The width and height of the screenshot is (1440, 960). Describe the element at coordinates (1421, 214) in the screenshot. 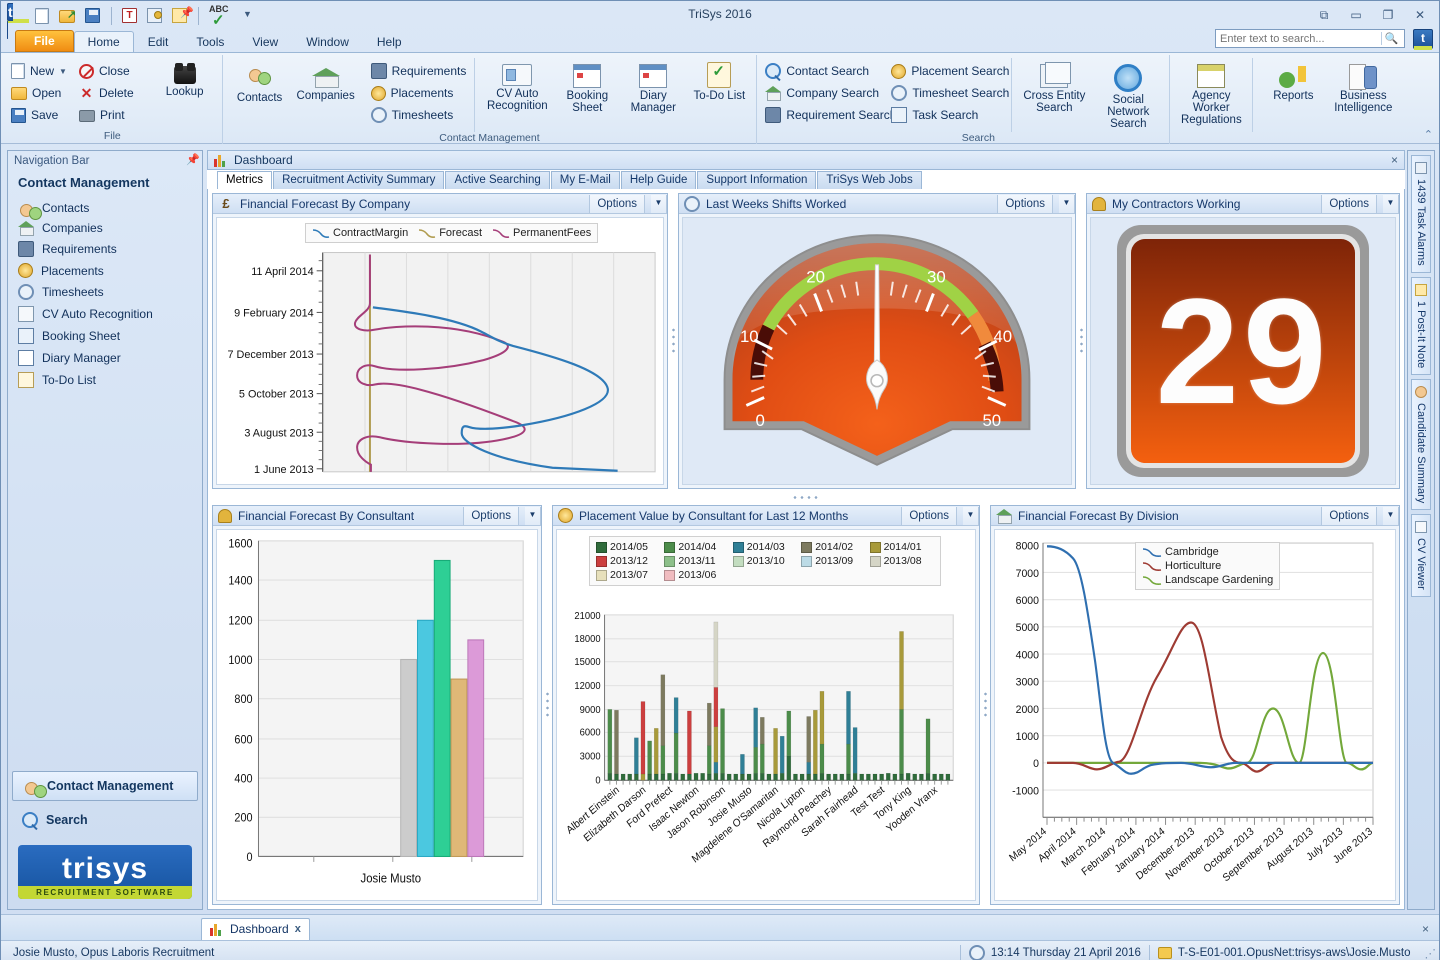

I see `sidebar-tab-task-alarms: 1439 Task Alarms` at that location.